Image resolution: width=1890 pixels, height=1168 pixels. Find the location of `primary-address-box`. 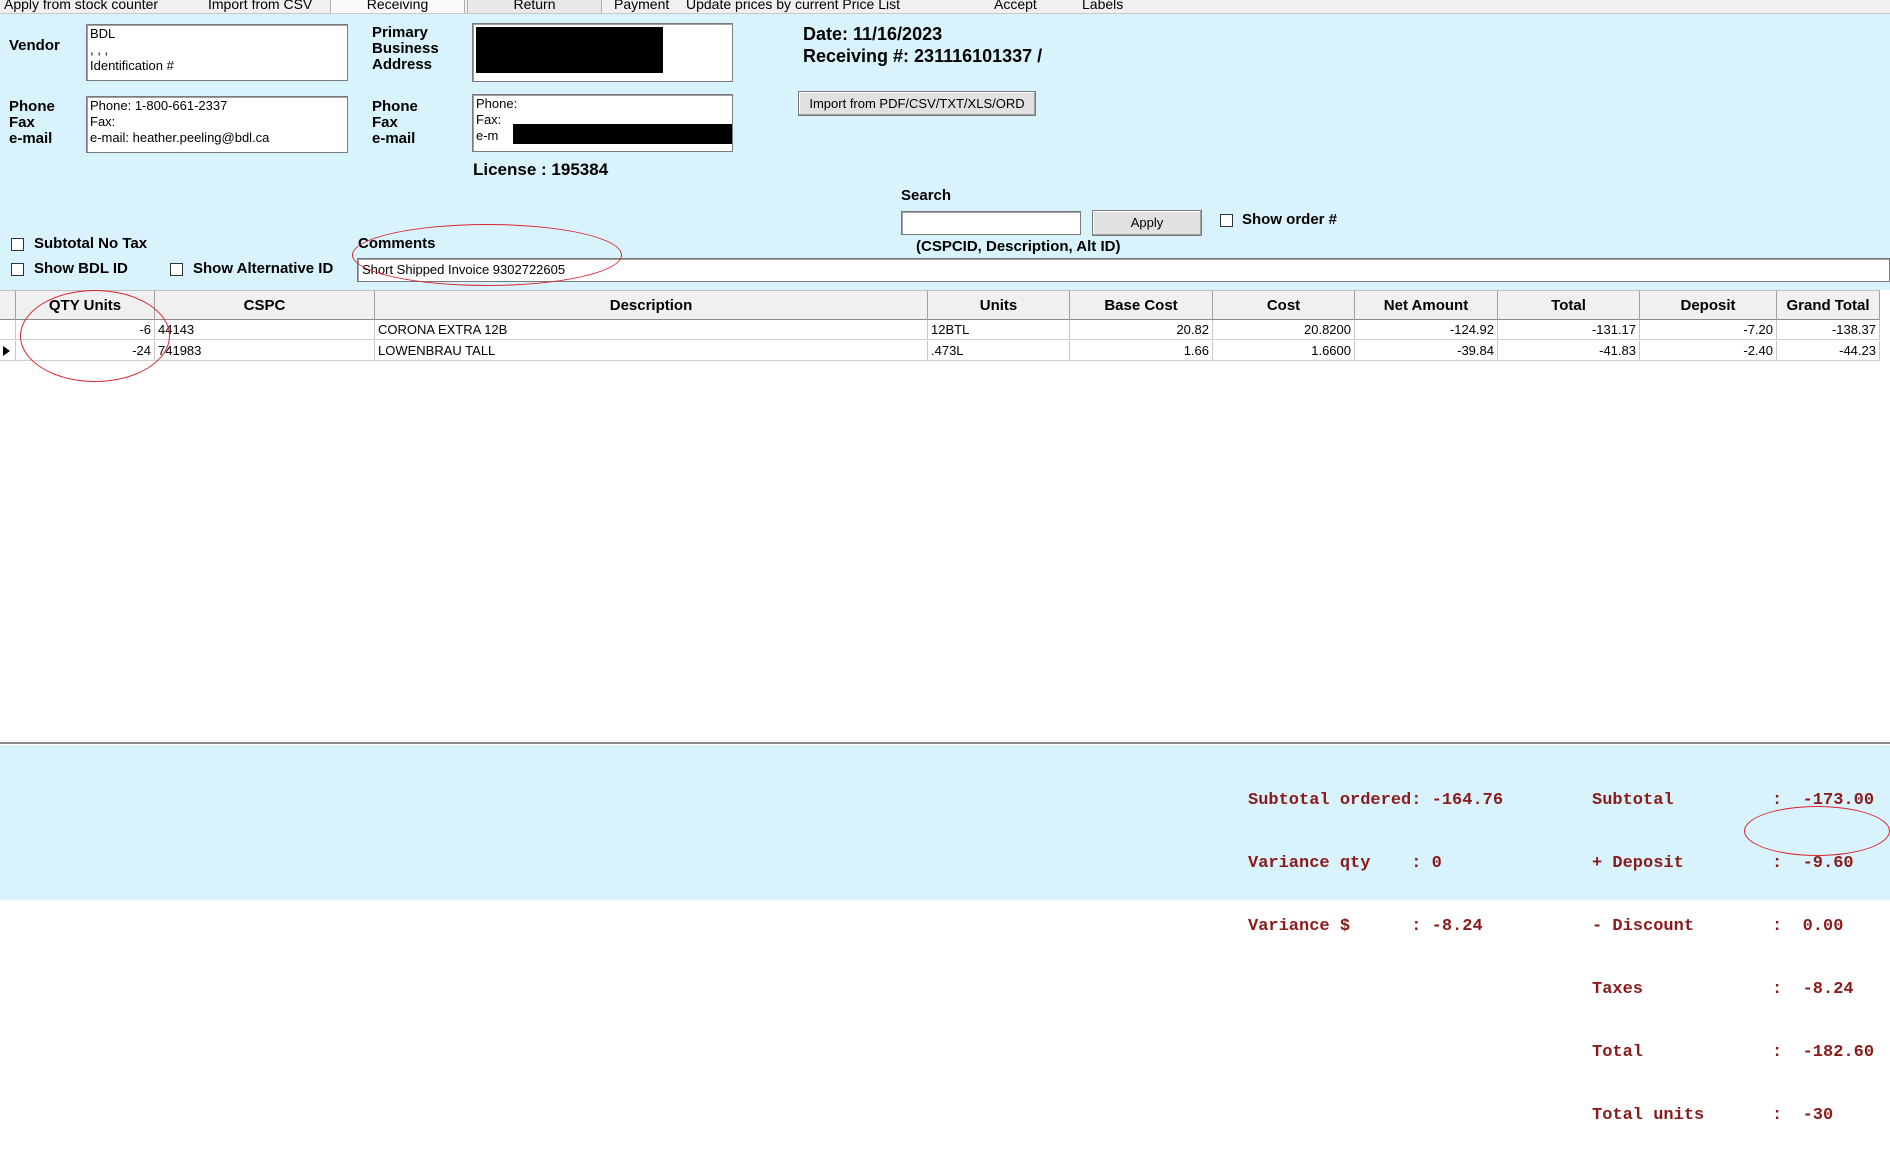

primary-address-box is located at coordinates (602, 52).